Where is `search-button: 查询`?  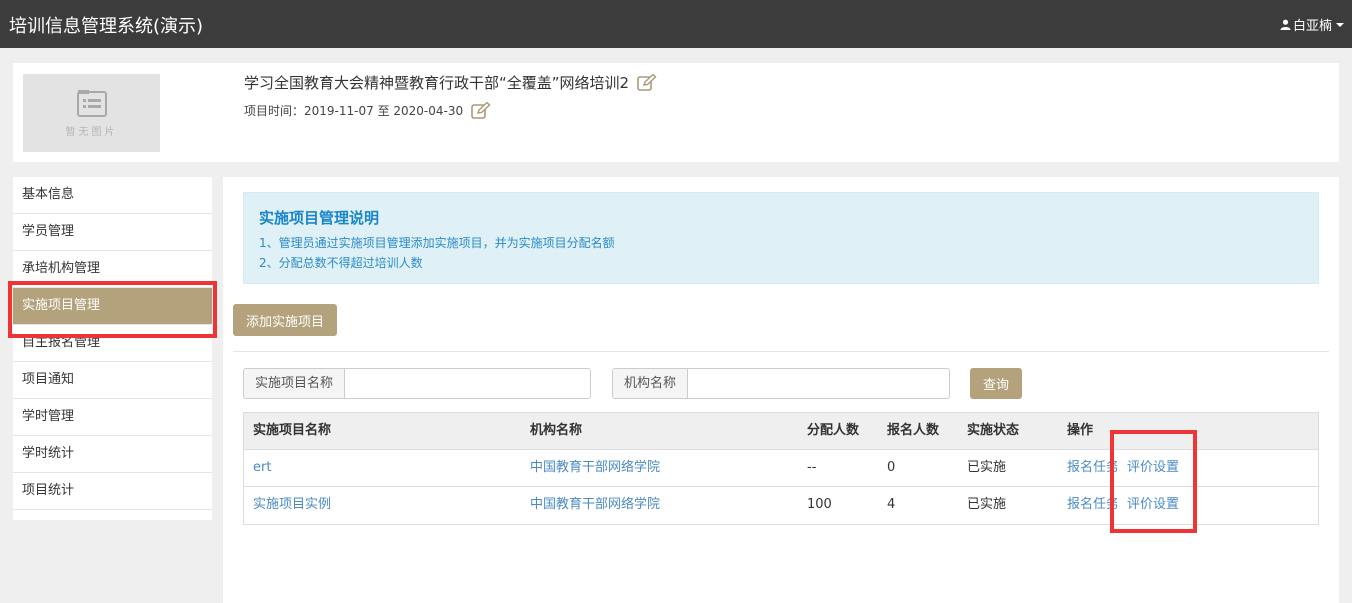
search-button: 查询 is located at coordinates (996, 383).